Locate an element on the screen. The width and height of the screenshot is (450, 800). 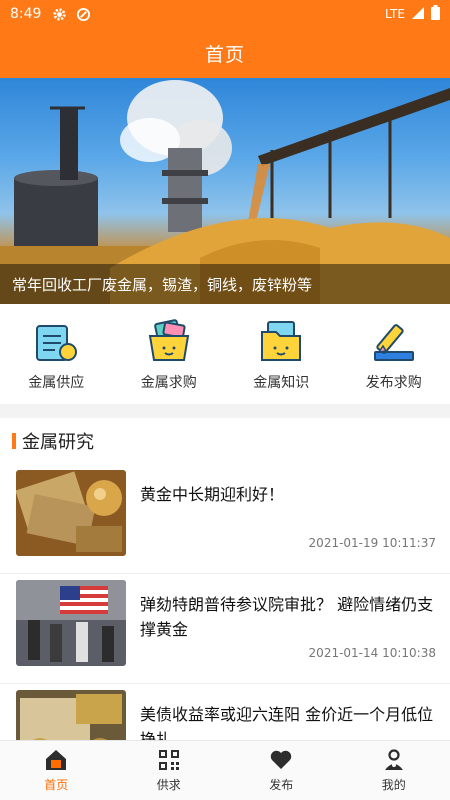
tab-publish: 发布 is located at coordinates (281, 770).